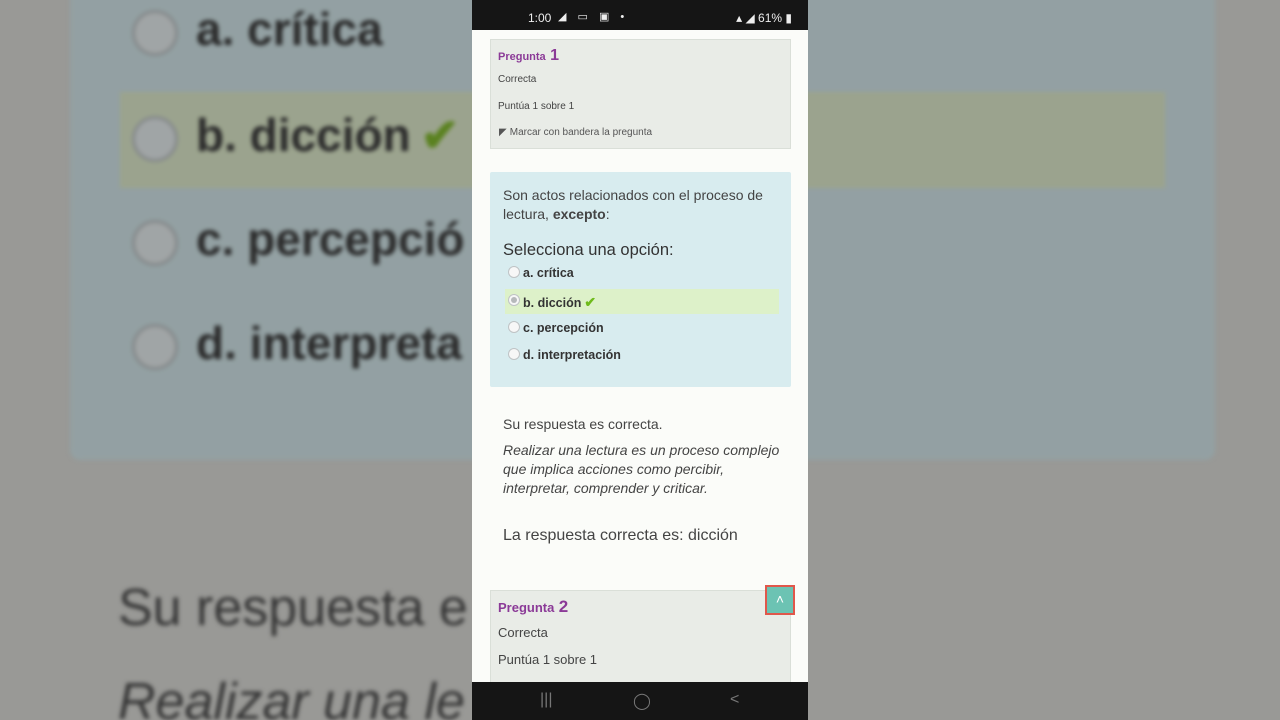  I want to click on back-to-top-button: ˄, so click(780, 600).